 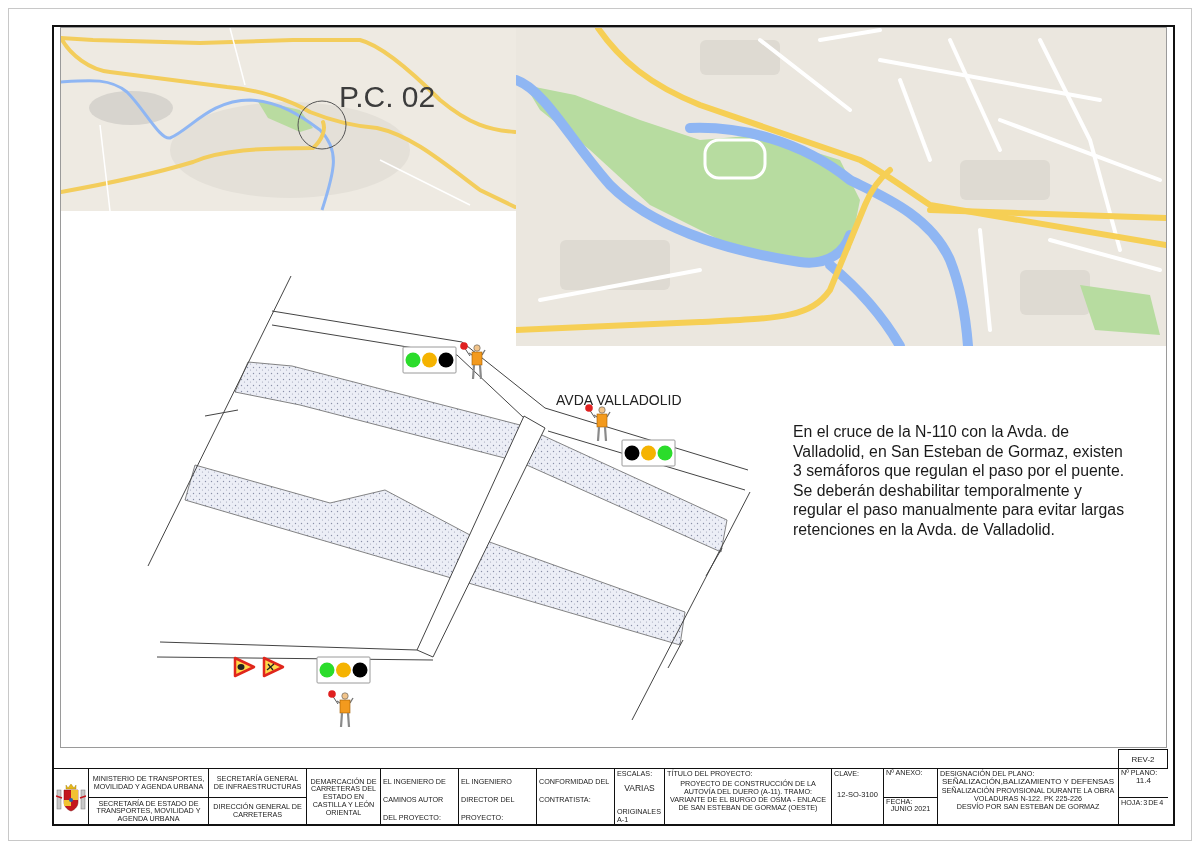 What do you see at coordinates (959, 480) in the screenshot?
I see `note-text: En el cruce de la N-110 con la Avda. de Valladolid, en San Esteban de Gormaz, existen 3 semáforos que regulan el paso por el puente. Se deberán deshabilitar temporalmente y regular el paso manualmente para evitar largas retenciones en la Avda. de Valladolid.` at bounding box center [959, 480].